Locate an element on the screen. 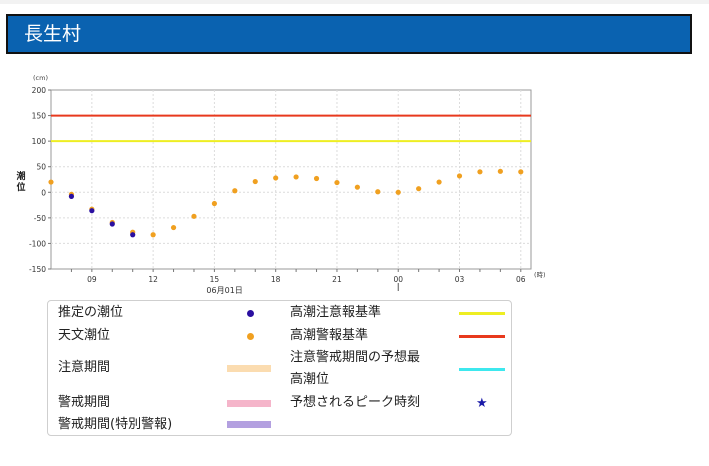 This screenshot has width=709, height=466. y-unit-label: (cm) is located at coordinates (40, 78).